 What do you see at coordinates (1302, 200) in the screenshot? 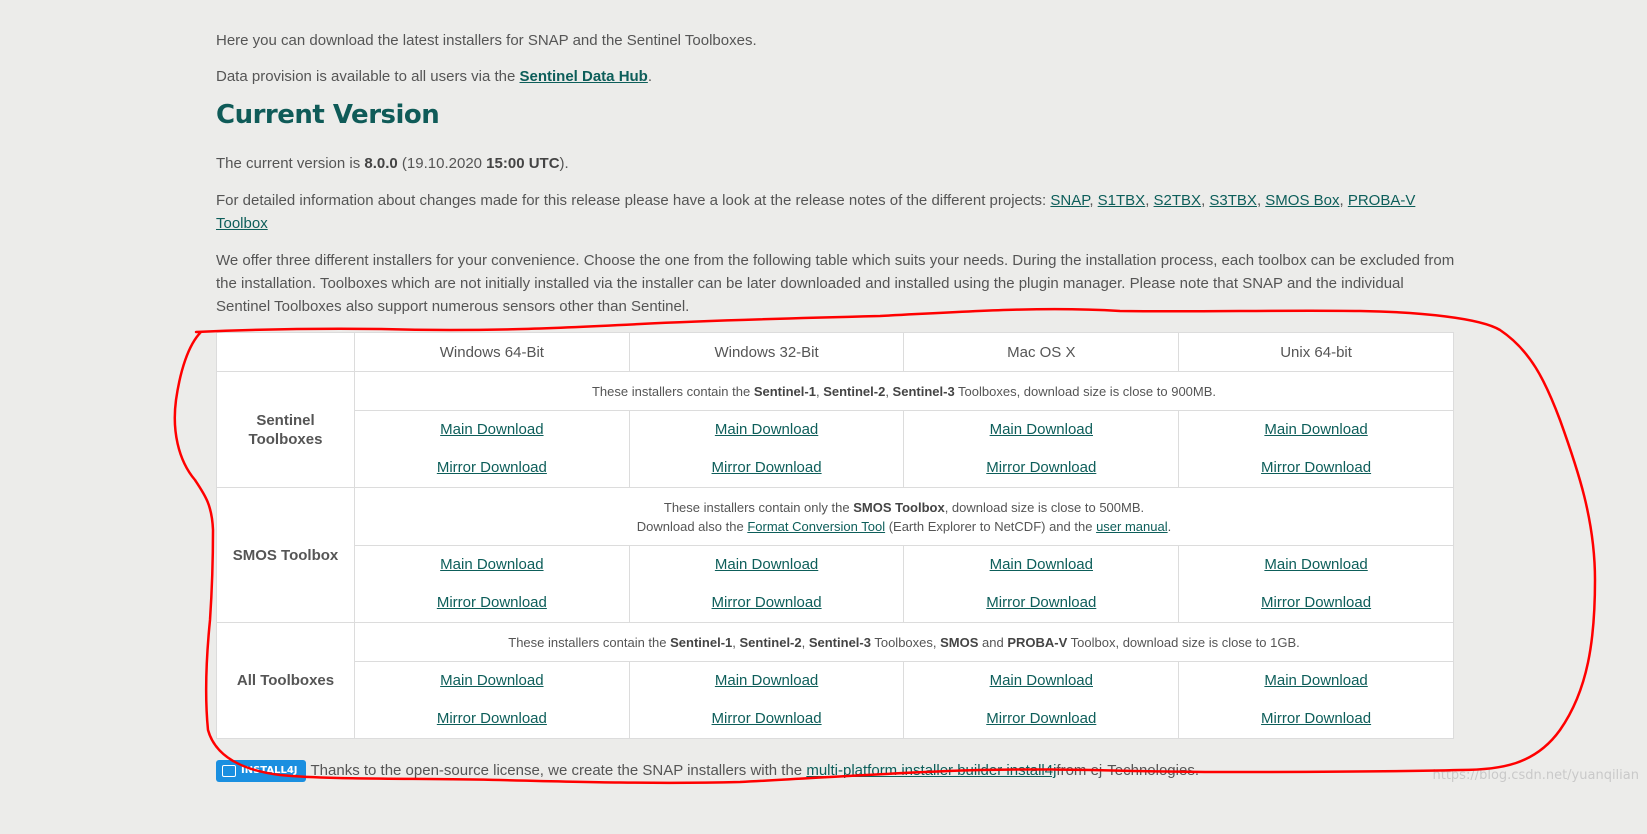
I see `smos-box-notes-link: SMOS Box` at bounding box center [1302, 200].